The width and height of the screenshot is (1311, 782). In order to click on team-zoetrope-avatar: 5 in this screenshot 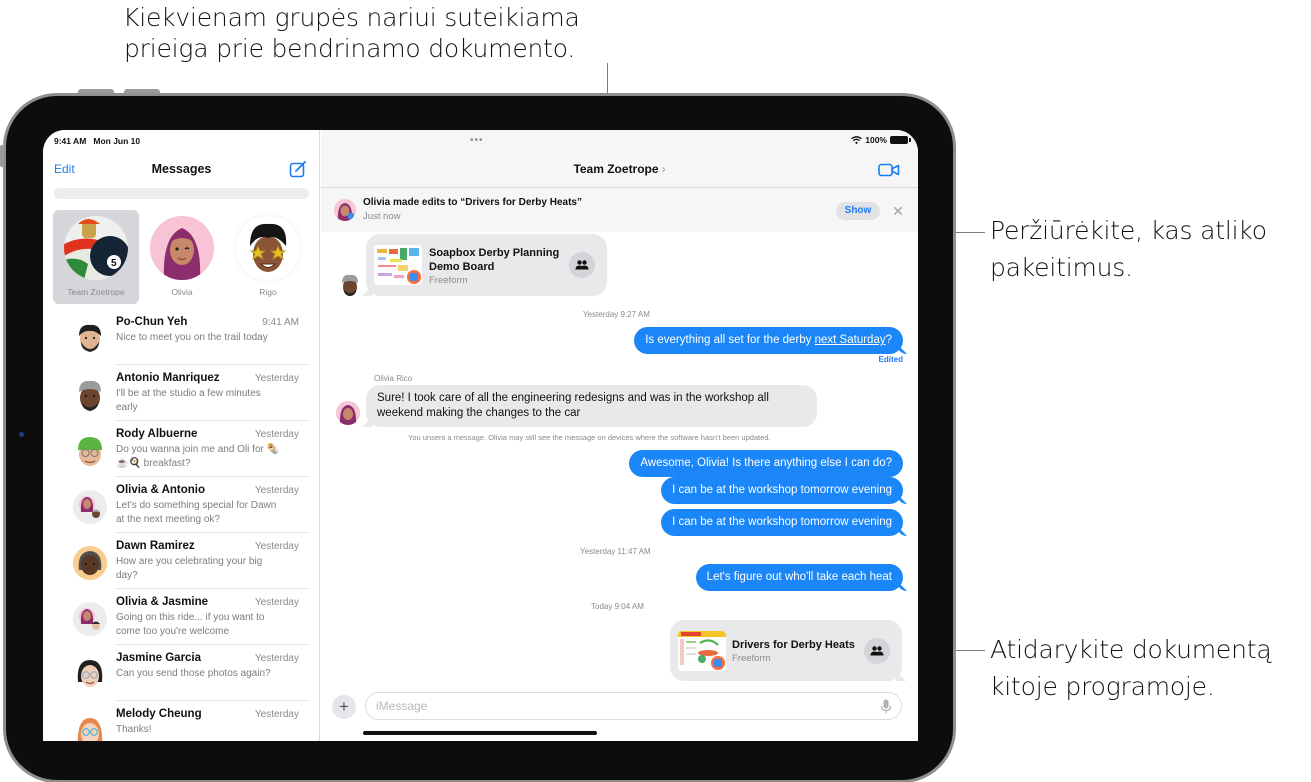, I will do `click(96, 248)`.